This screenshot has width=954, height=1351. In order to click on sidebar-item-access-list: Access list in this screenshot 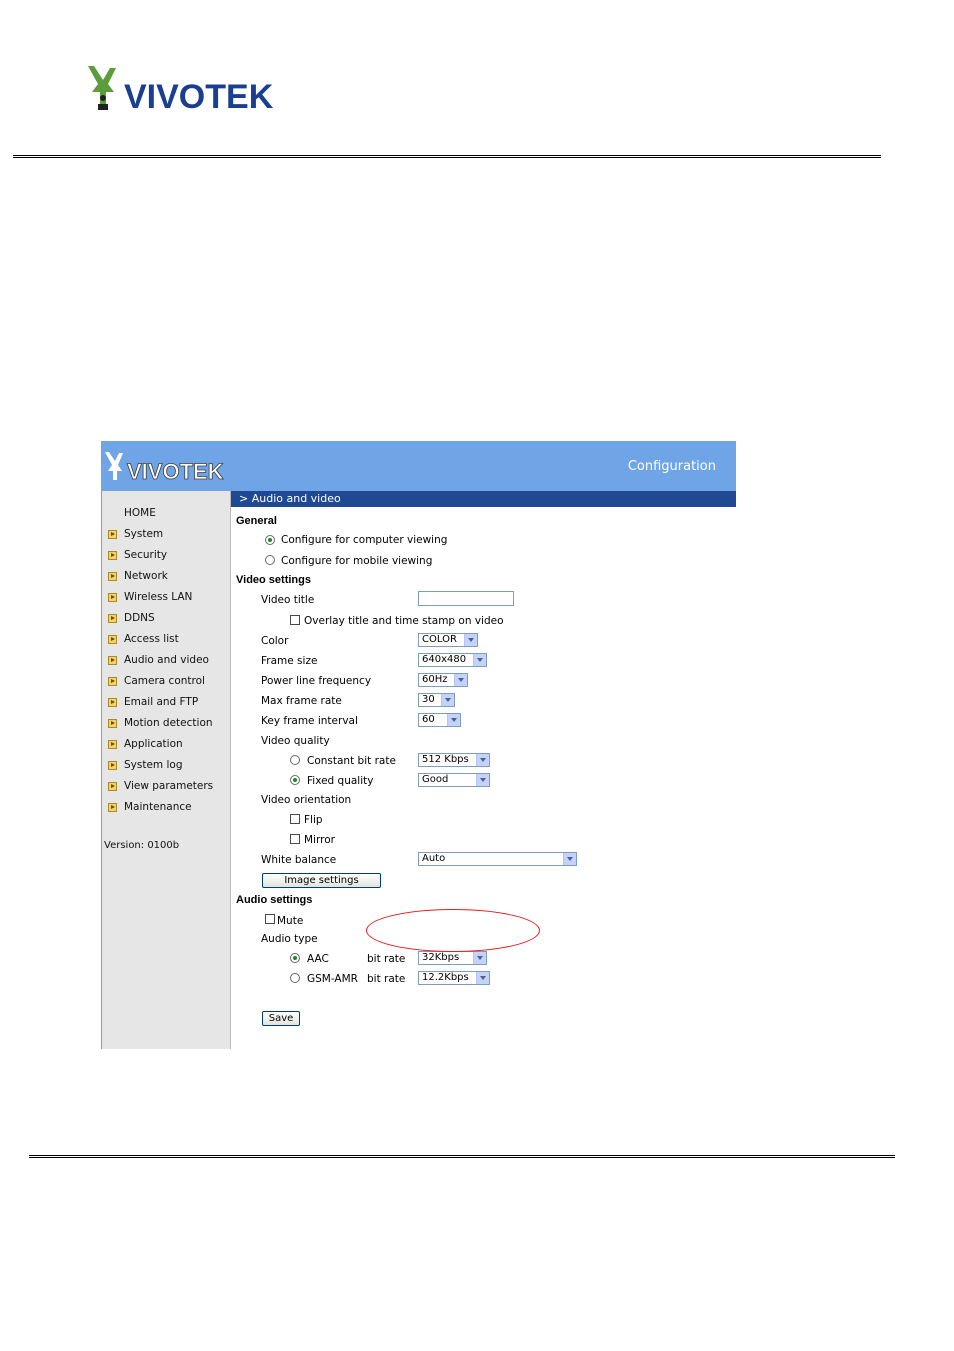, I will do `click(166, 641)`.